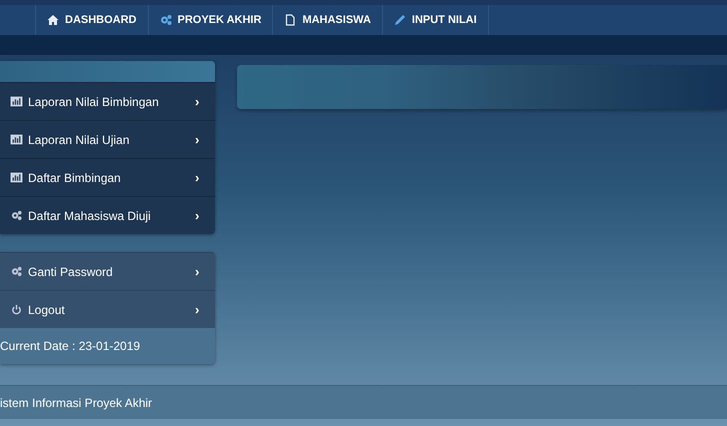 The width and height of the screenshot is (727, 426). I want to click on footer-text: istem Informasi Proyek Akhir, so click(76, 403).